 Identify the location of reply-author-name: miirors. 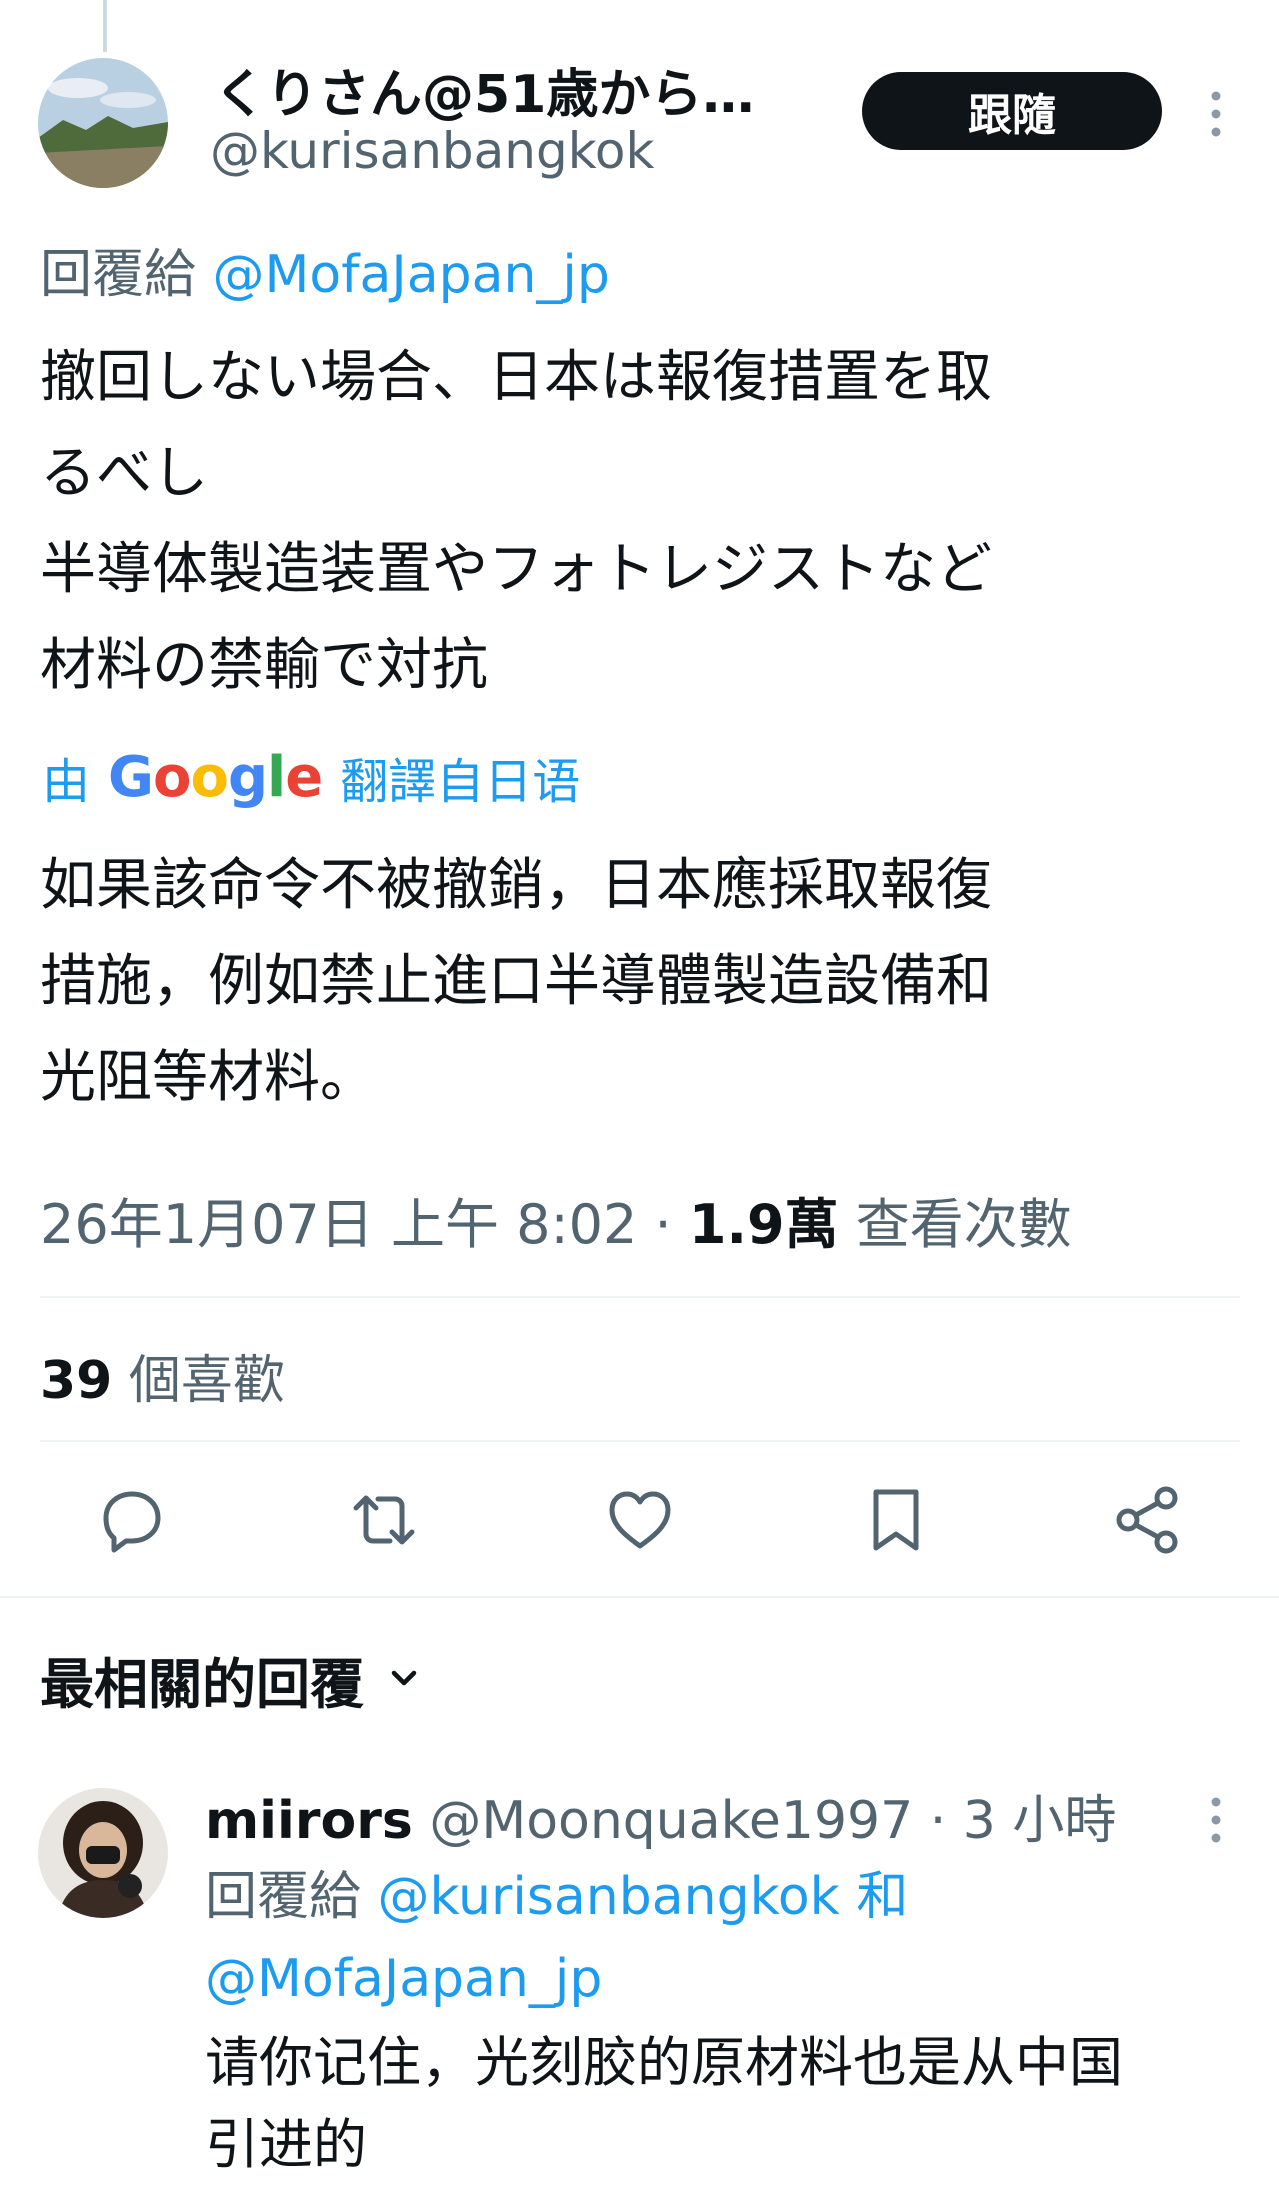
(309, 1821).